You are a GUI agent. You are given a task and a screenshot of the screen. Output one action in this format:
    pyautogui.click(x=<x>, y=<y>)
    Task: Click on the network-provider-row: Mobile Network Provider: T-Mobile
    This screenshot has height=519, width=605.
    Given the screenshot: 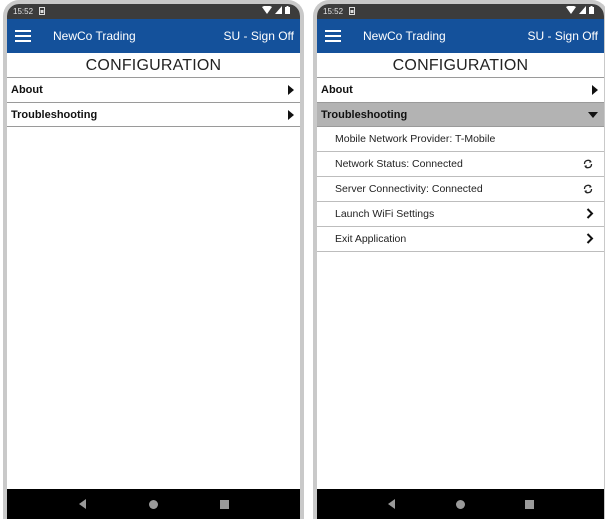 What is the action you would take?
    pyautogui.click(x=460, y=139)
    